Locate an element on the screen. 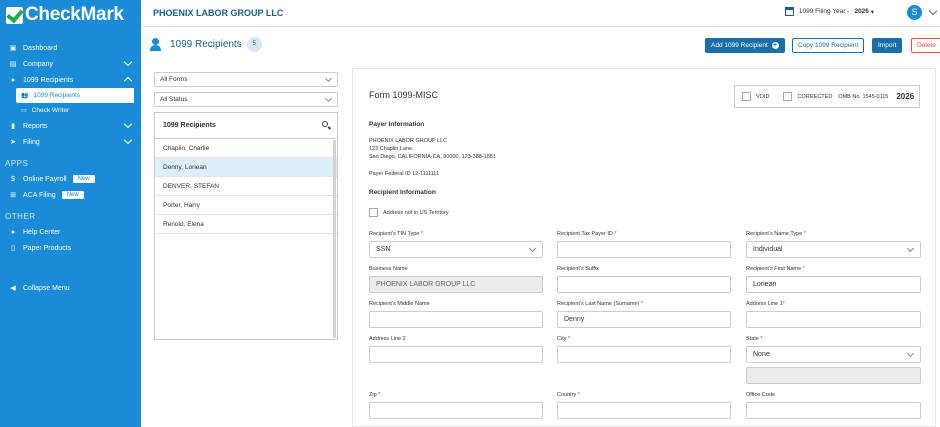  corrected-checkbox is located at coordinates (788, 96).